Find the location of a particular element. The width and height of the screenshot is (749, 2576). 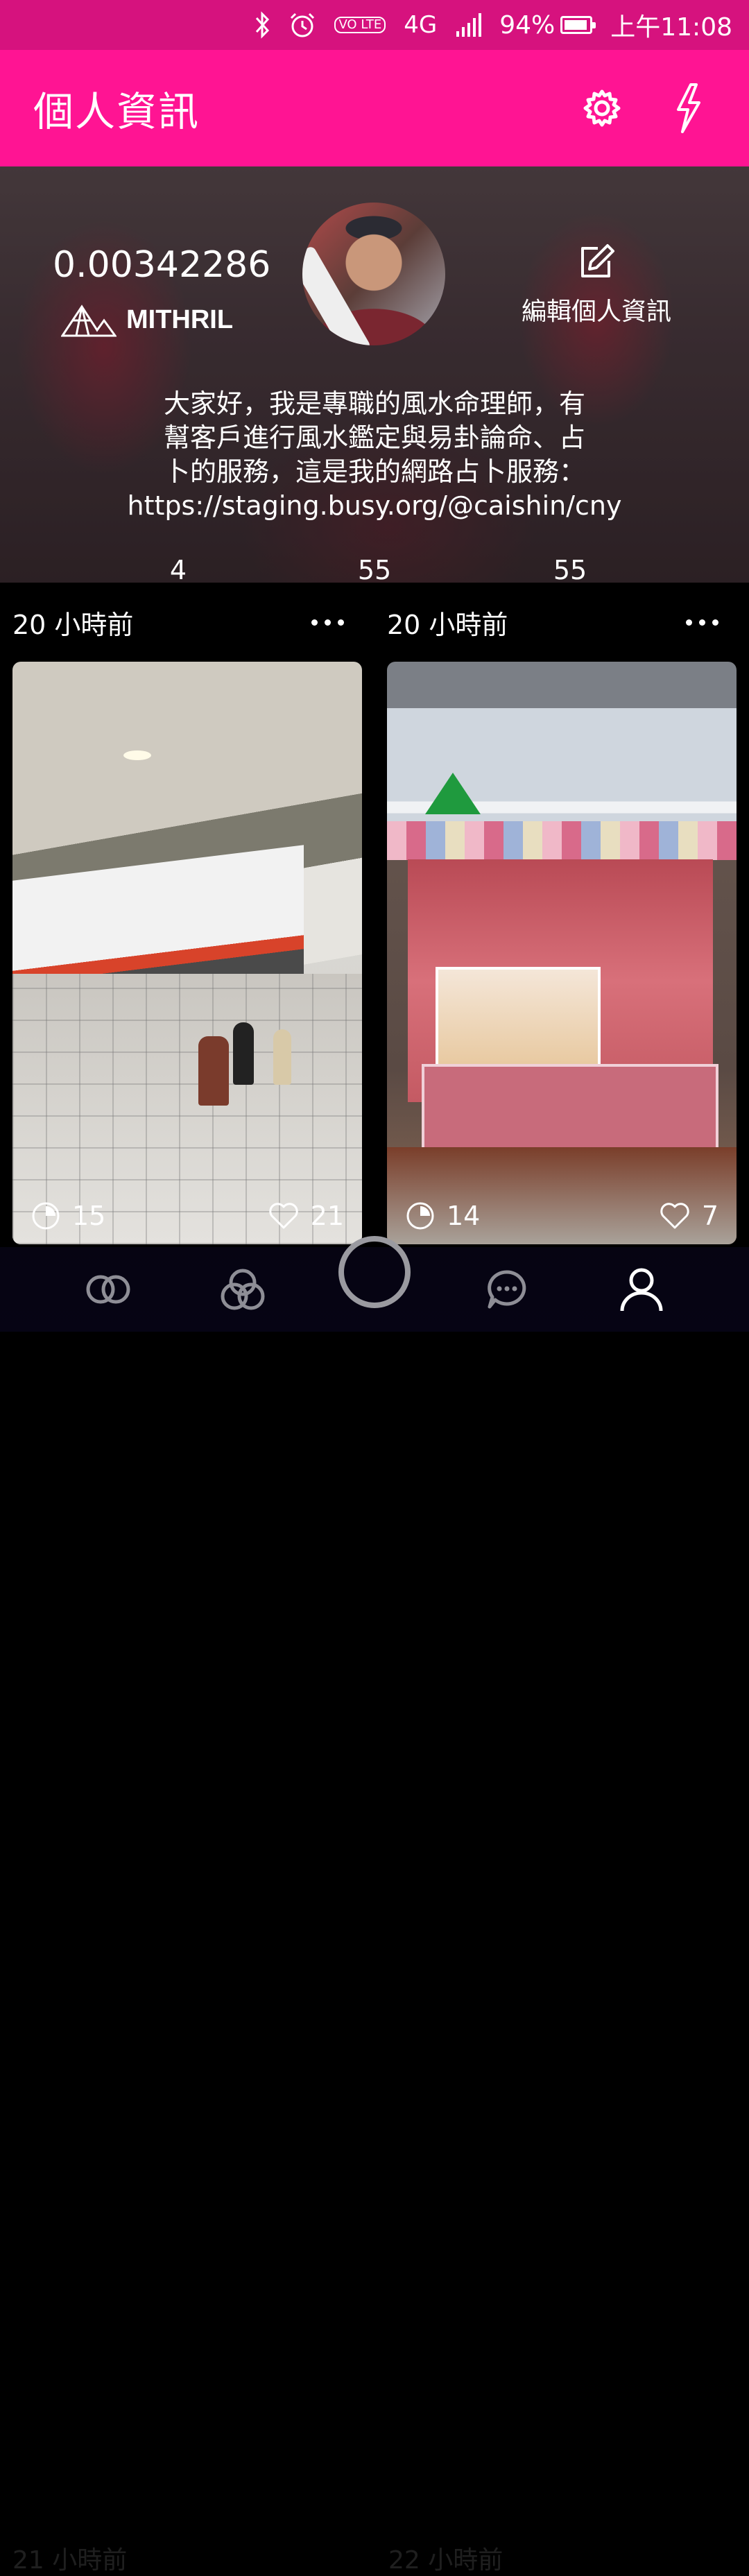

stat-followers: 55 is located at coordinates (374, 569).